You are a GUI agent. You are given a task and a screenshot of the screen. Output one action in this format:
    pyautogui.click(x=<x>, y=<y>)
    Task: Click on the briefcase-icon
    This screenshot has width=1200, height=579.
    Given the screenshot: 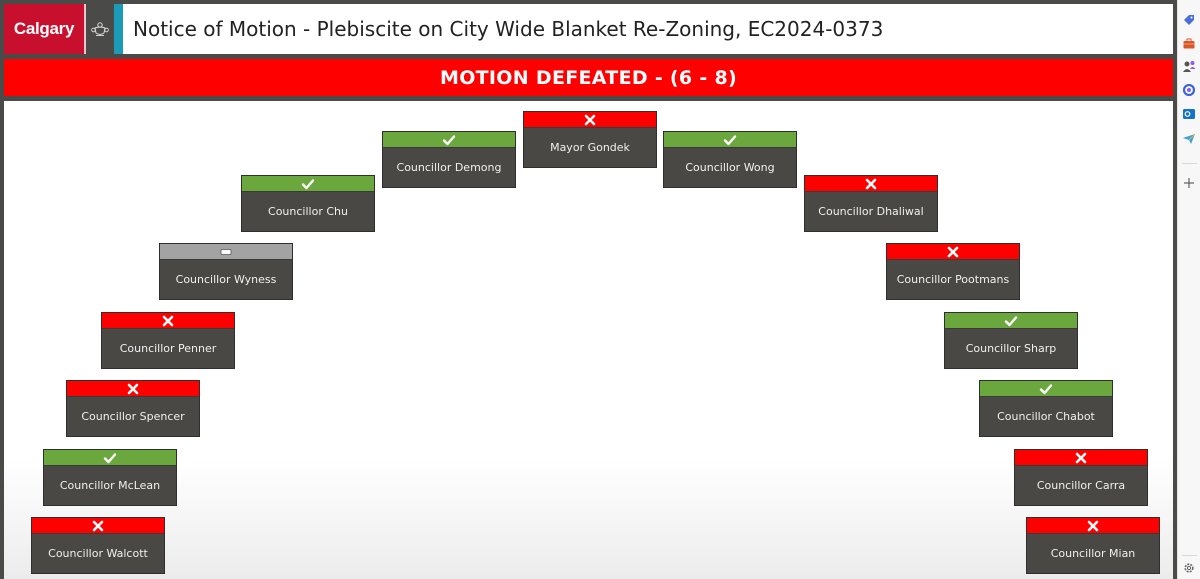 What is the action you would take?
    pyautogui.click(x=1189, y=43)
    